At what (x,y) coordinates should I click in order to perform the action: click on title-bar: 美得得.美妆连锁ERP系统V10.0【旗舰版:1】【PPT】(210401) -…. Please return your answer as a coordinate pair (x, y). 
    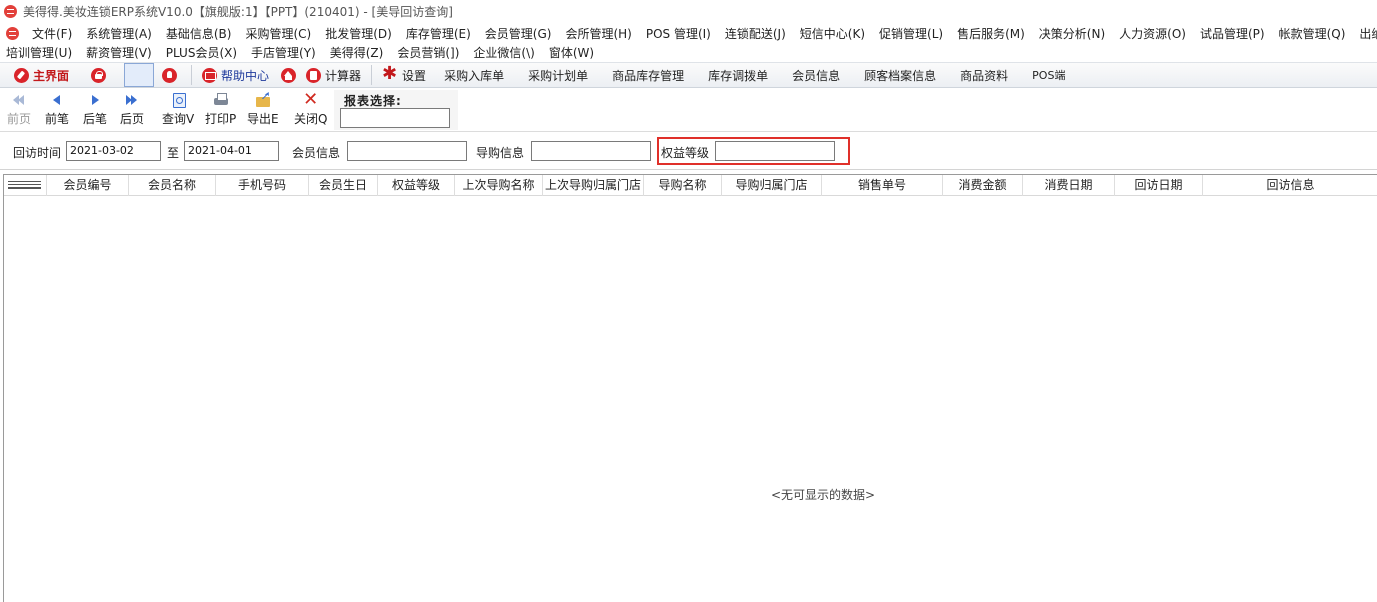
    Looking at the image, I should click on (688, 11).